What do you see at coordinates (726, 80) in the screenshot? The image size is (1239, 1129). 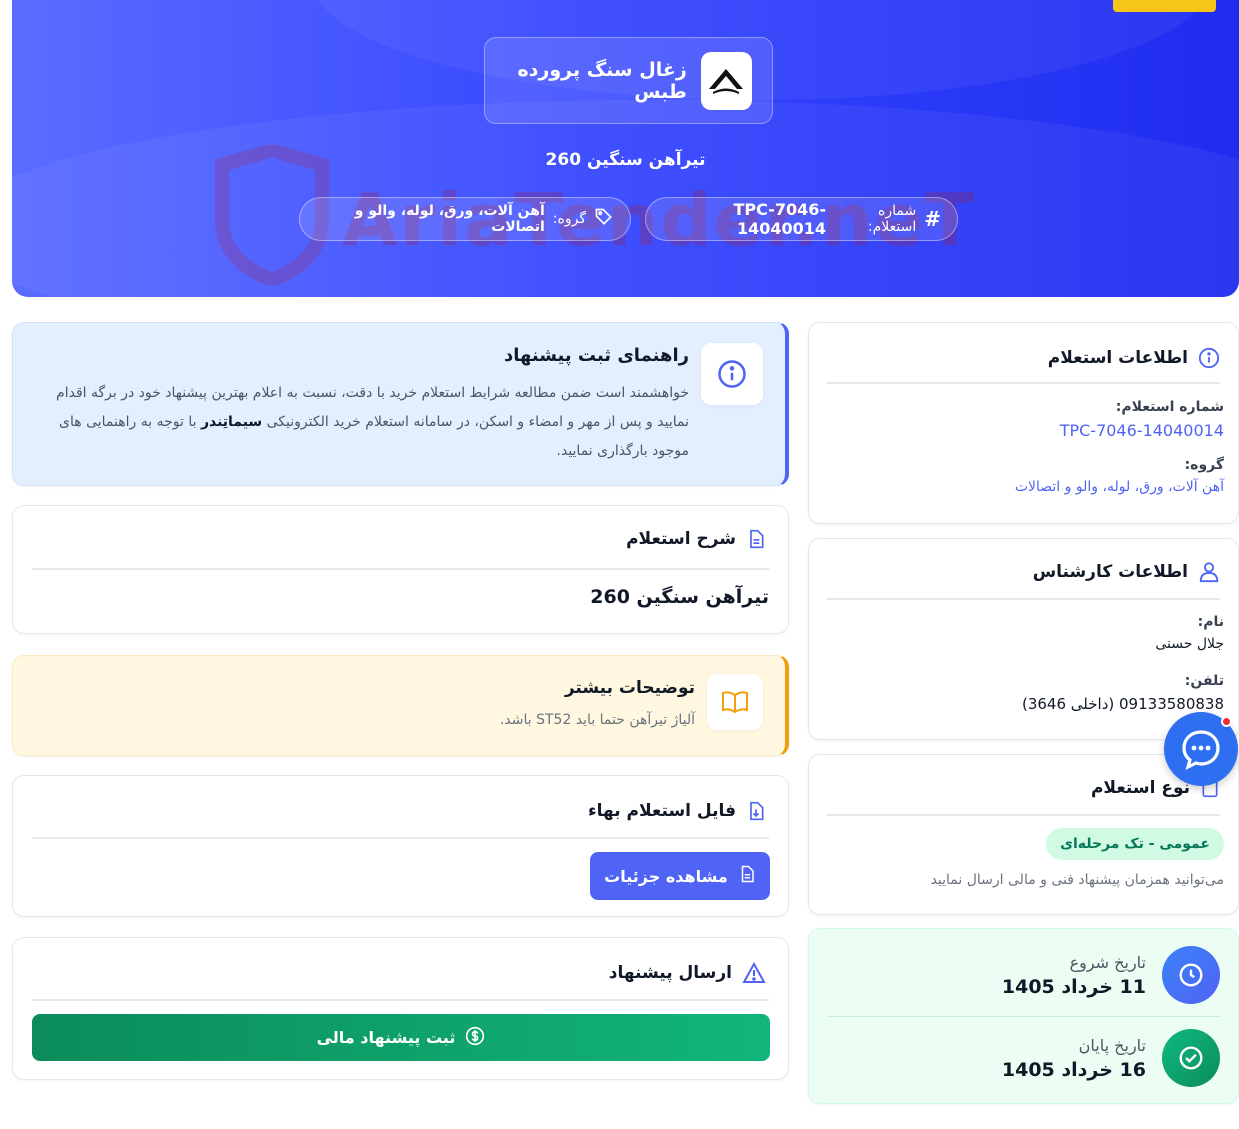 I see `company-logo` at bounding box center [726, 80].